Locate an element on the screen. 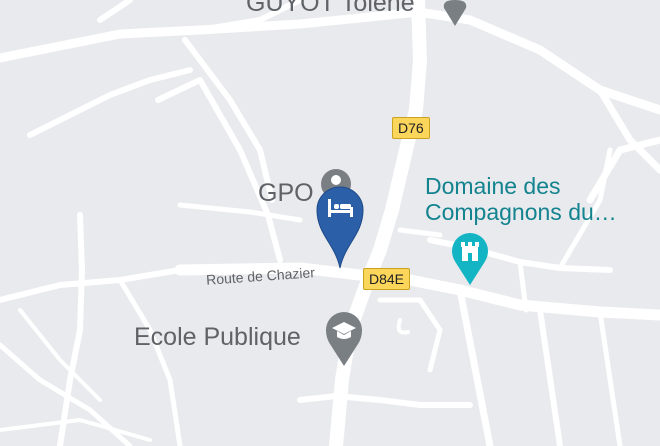  place-label-guyot: GUYOT Tolene is located at coordinates (330, 8).